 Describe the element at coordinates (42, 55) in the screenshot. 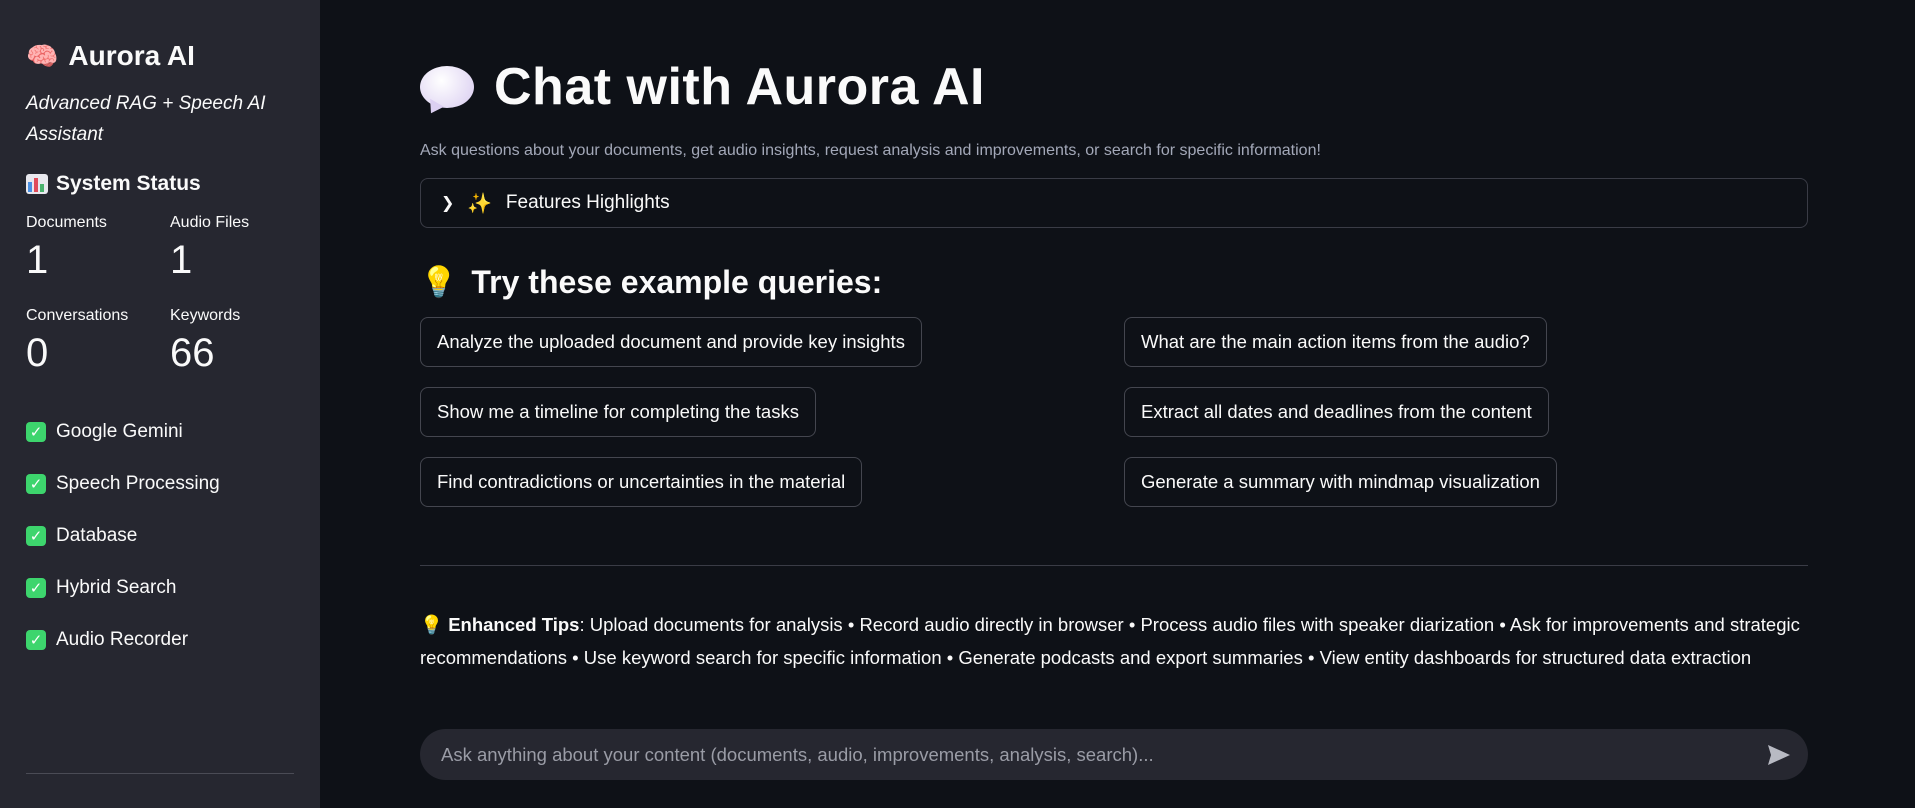

I see `brain-icon: 🧠` at that location.